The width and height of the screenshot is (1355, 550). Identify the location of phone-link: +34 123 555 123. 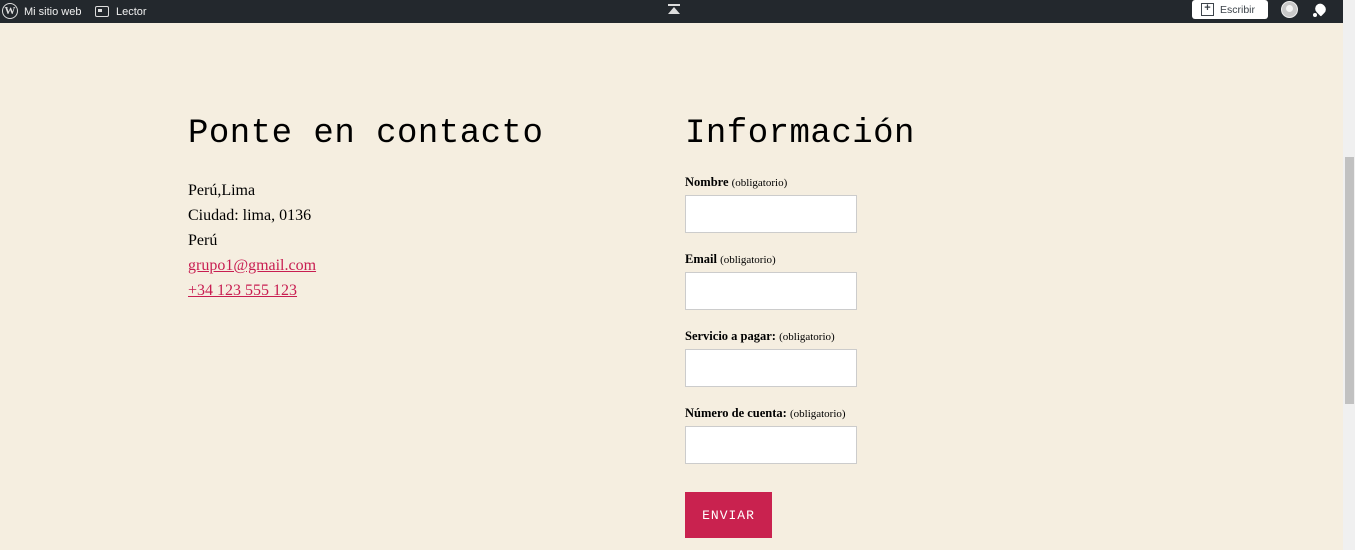
(252, 290).